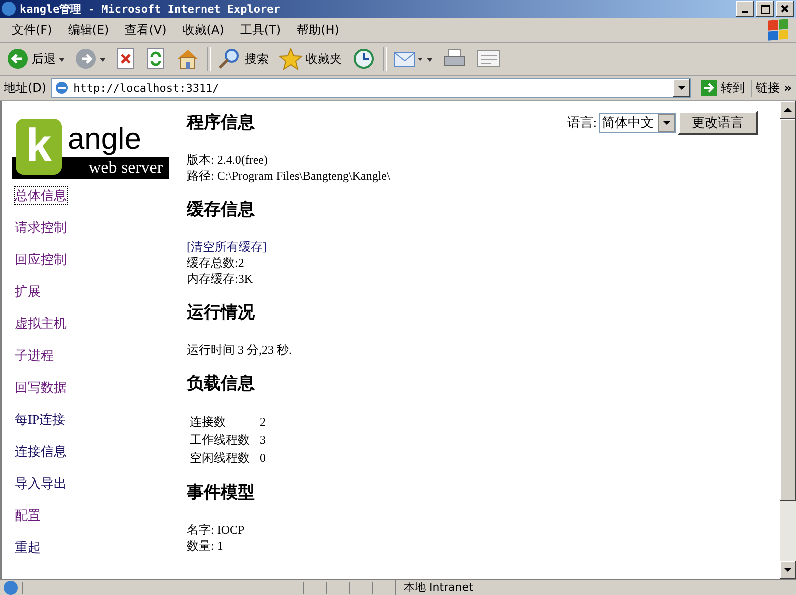  What do you see at coordinates (220, 458) in the screenshot?
I see `table-cell-text: 空闲线程数` at bounding box center [220, 458].